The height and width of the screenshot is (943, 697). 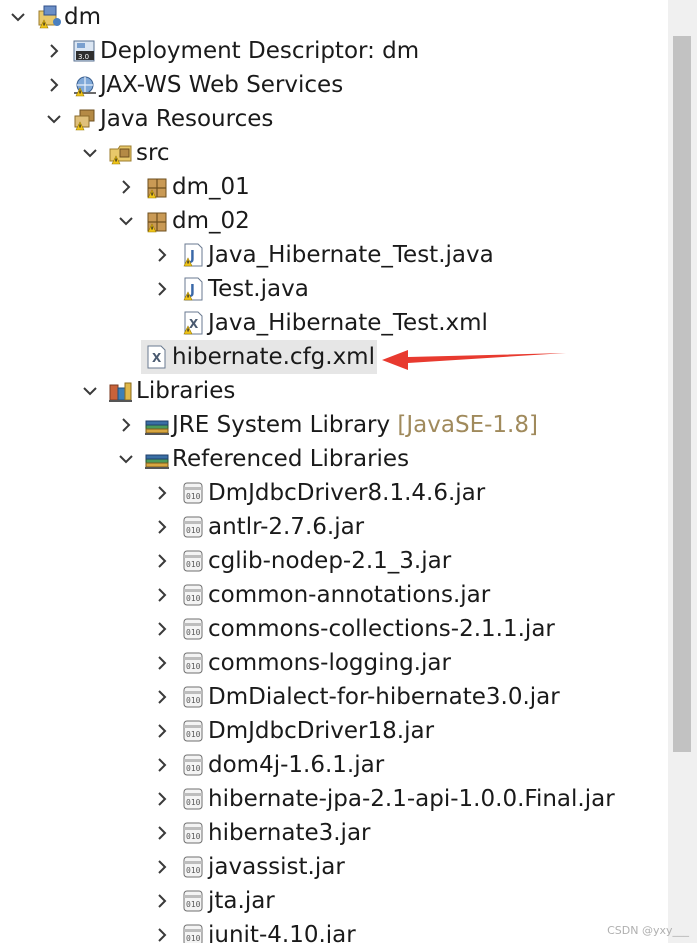 What do you see at coordinates (193, 323) in the screenshot?
I see `xml-file-warning-icon: X` at bounding box center [193, 323].